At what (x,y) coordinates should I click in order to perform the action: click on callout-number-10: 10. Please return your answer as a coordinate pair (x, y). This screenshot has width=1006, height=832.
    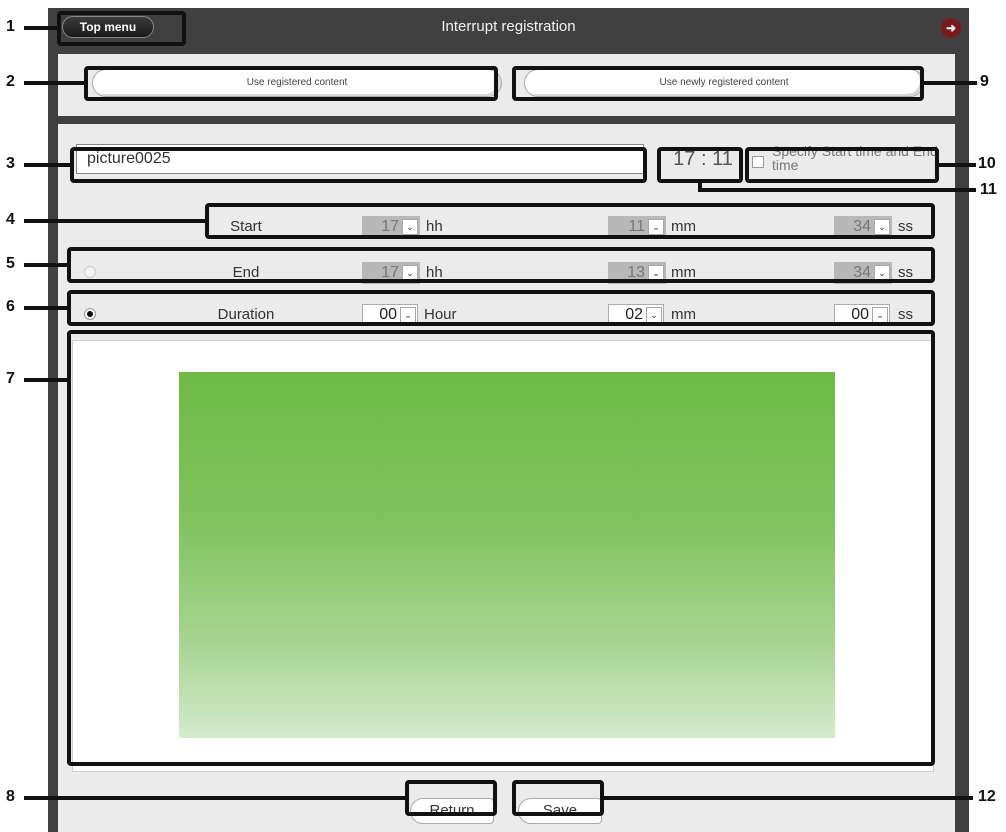
    Looking at the image, I should click on (987, 163).